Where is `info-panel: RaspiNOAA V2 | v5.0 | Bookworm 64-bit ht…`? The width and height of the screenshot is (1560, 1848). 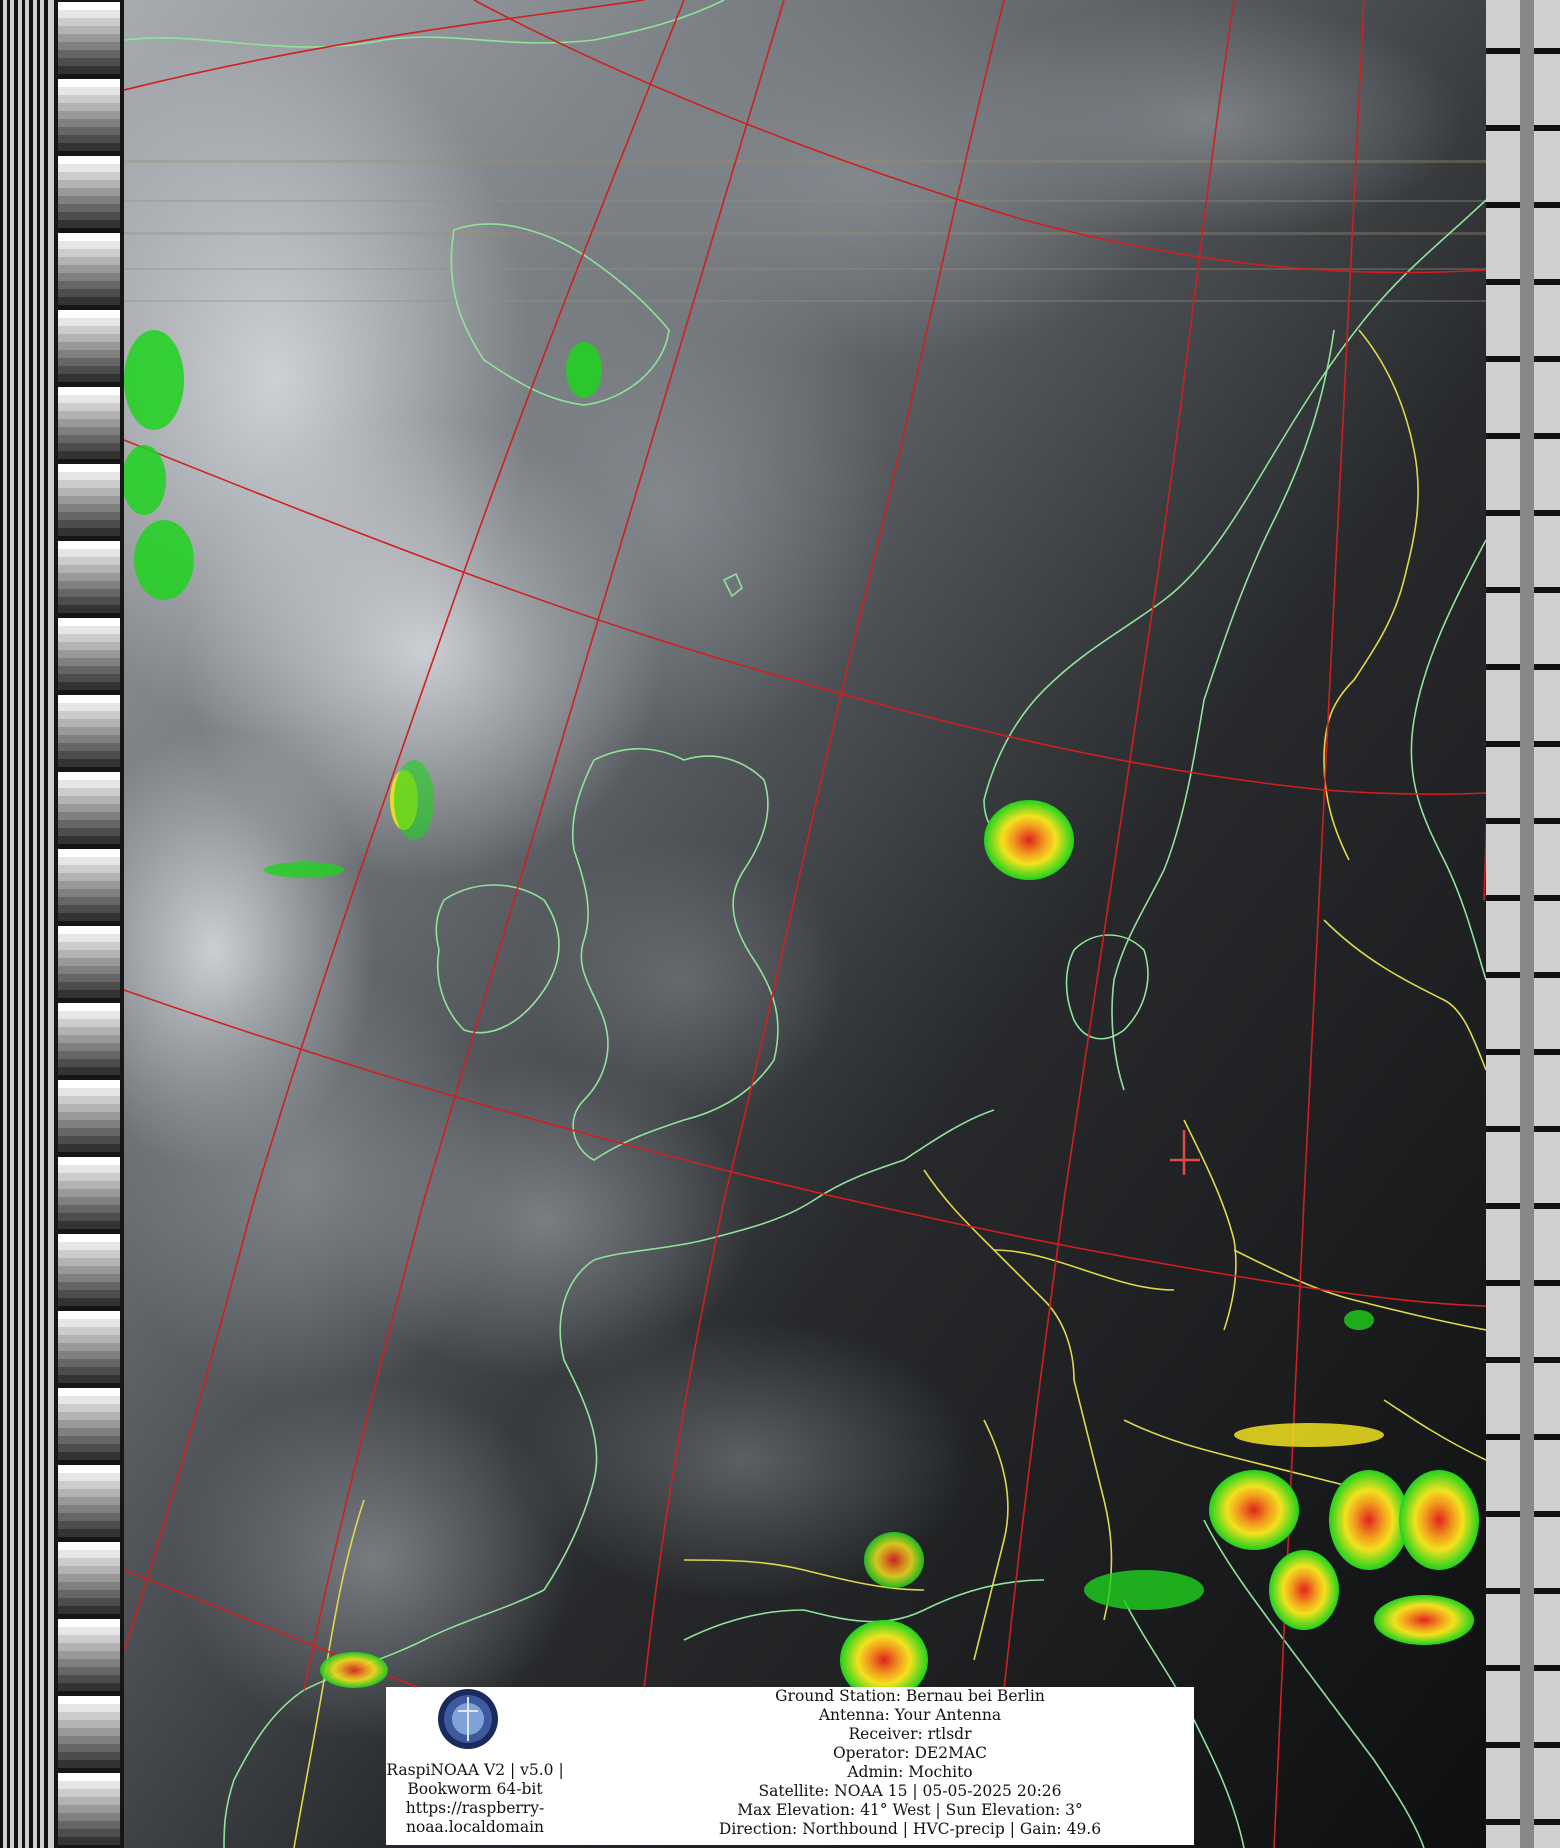
info-panel: RaspiNOAA V2 | v5.0 | Bookworm 64-bit ht… is located at coordinates (790, 1766).